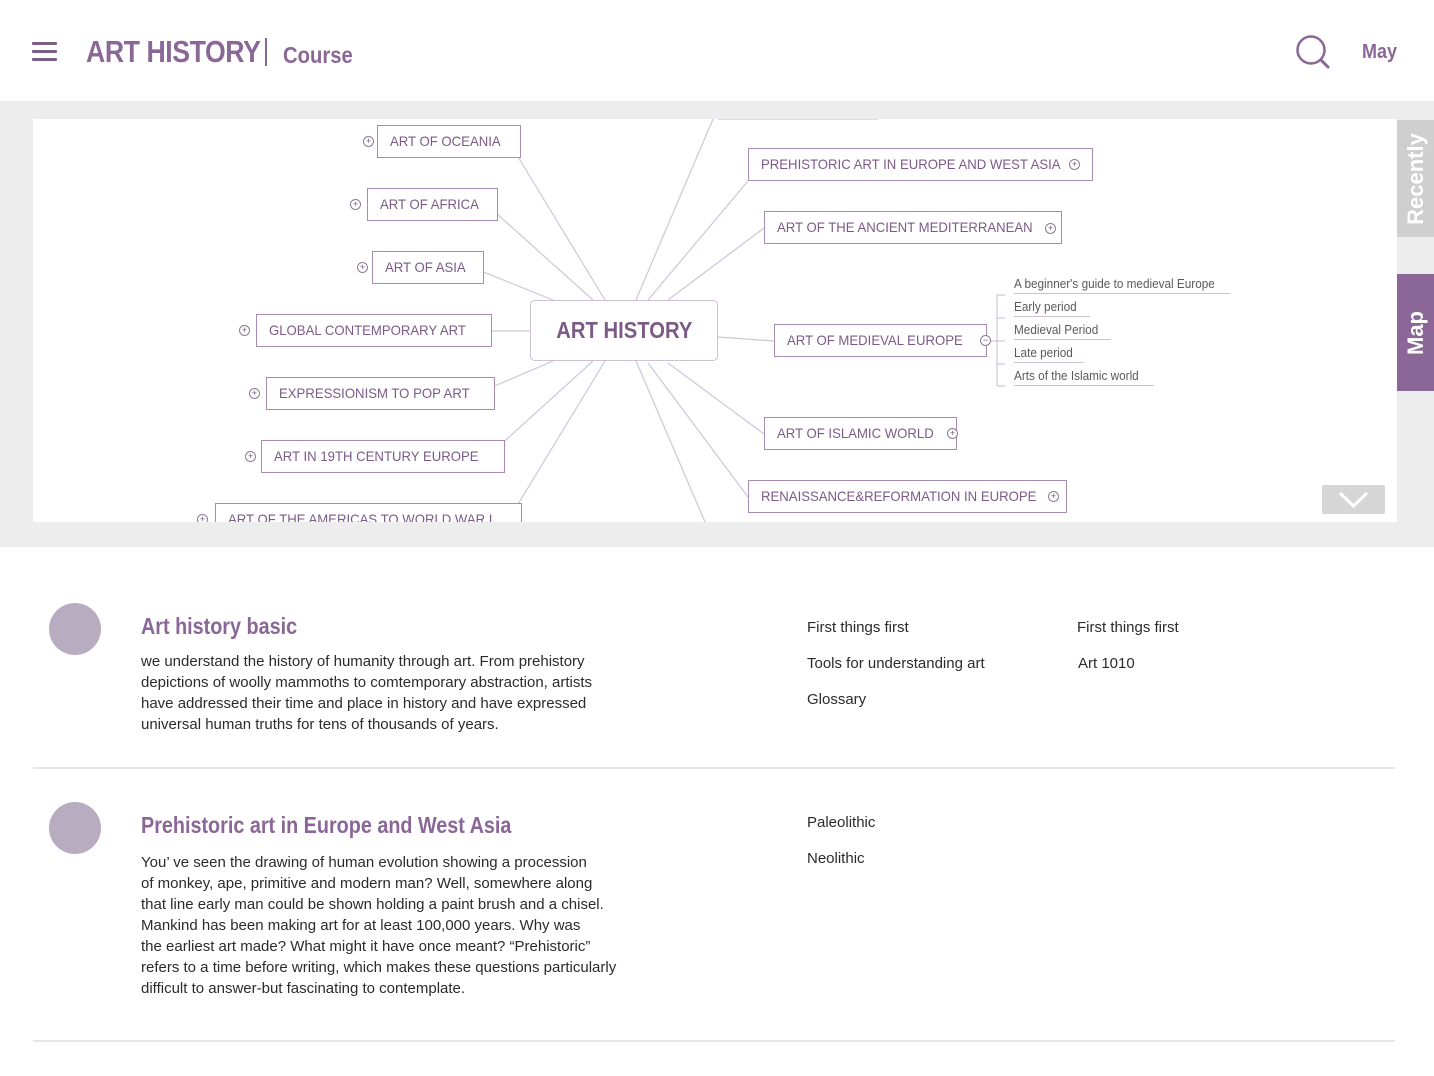 The image size is (1434, 1076). I want to click on app-title: ART HISTORY, so click(173, 51).